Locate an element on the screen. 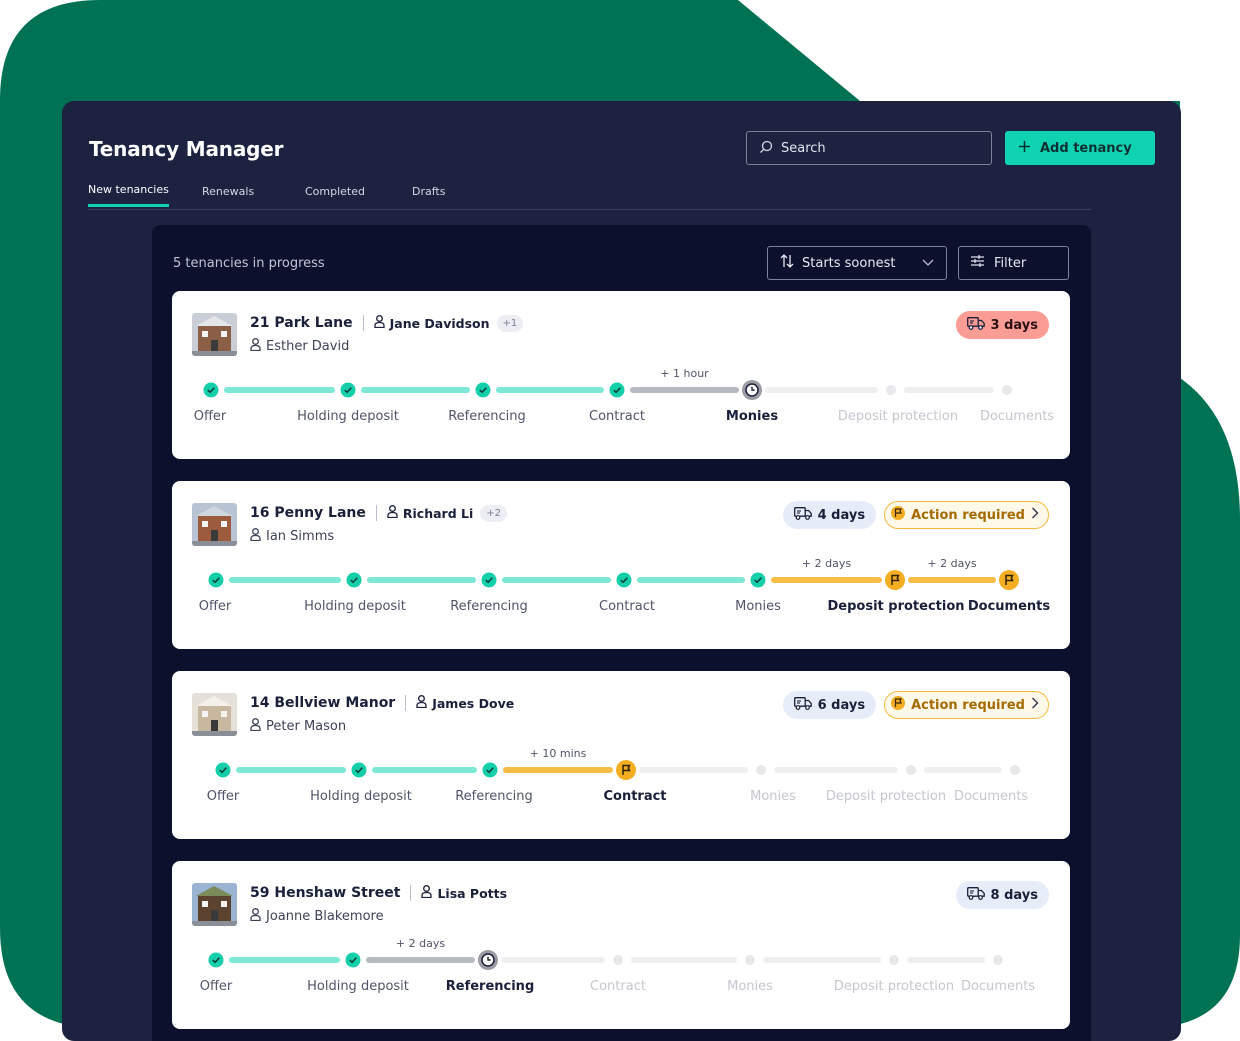 The image size is (1240, 1041). lead-tenant: Jane Davidson is located at coordinates (431, 323).